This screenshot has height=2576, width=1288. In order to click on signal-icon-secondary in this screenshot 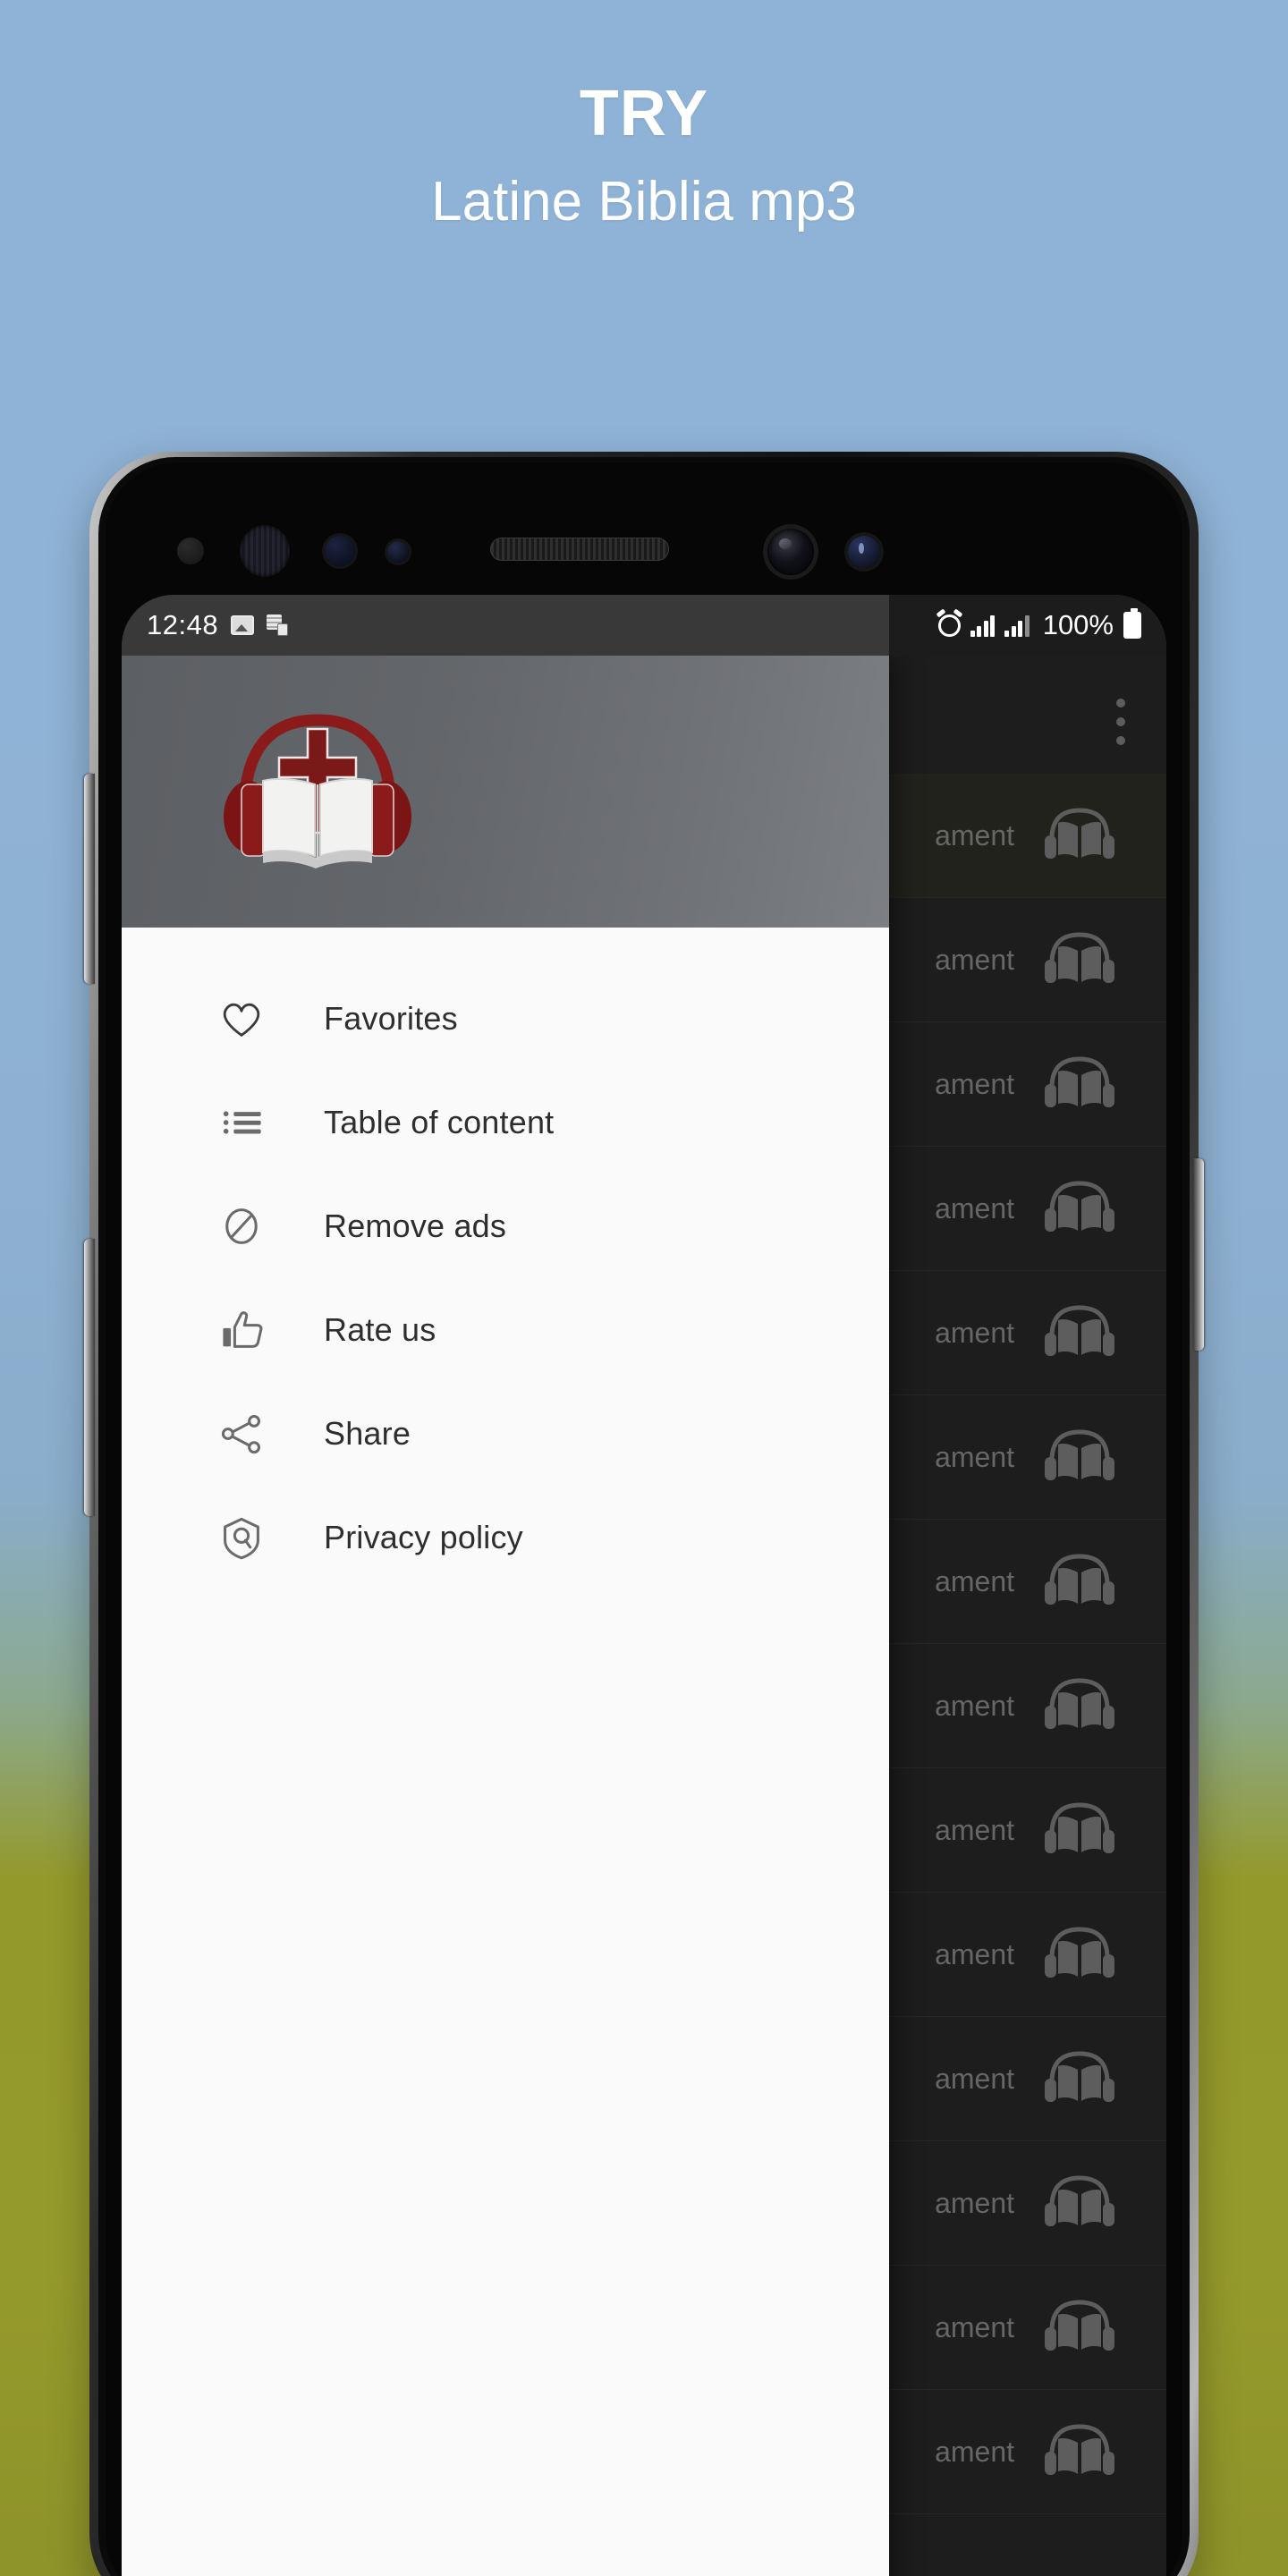, I will do `click(1017, 625)`.